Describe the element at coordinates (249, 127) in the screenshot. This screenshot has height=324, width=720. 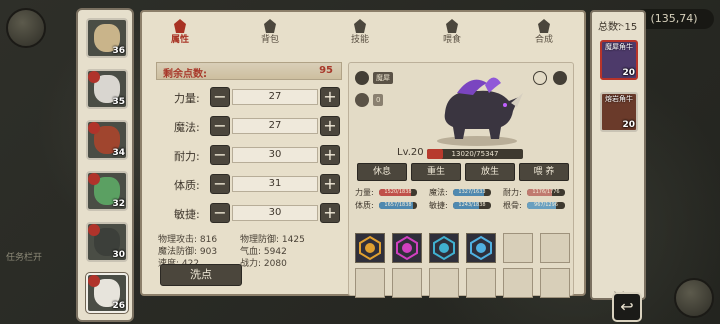
I see `stat-row: 魔法: −27 +` at that location.